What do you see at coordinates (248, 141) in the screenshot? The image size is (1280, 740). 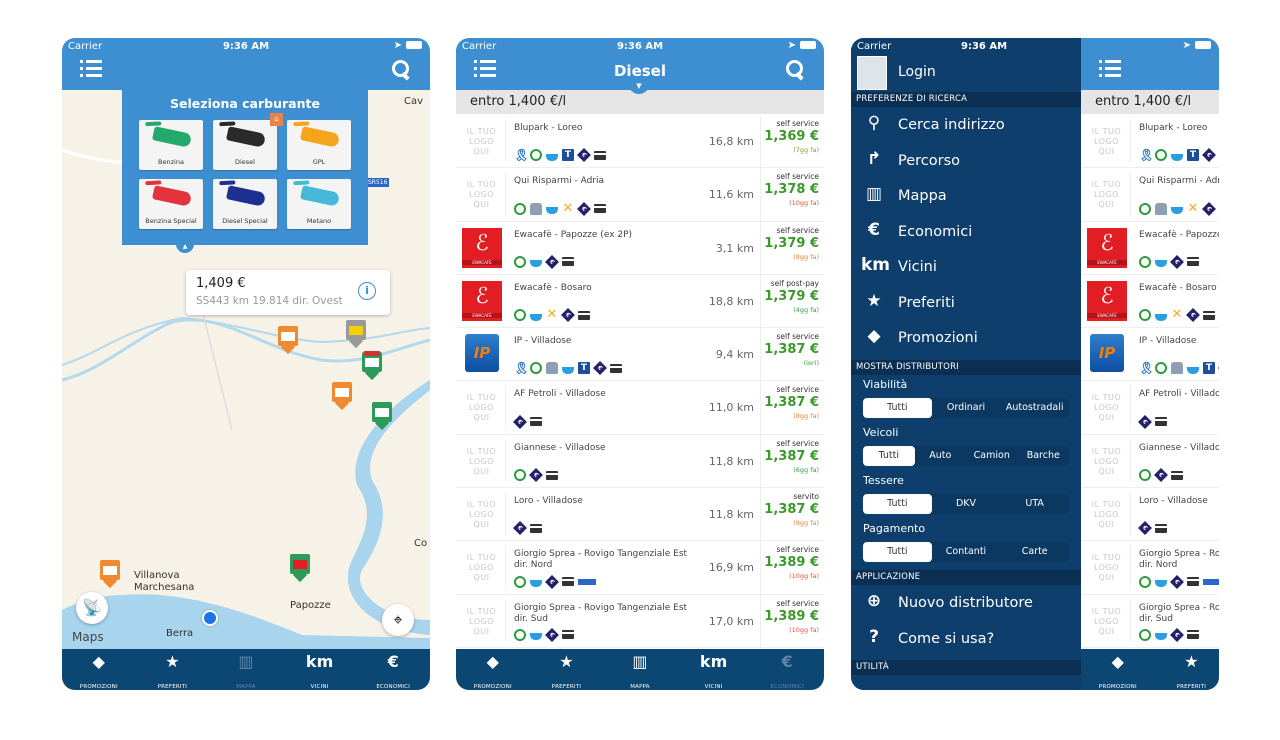 I see `fuel-option-diesel: Diesel ⌂` at bounding box center [248, 141].